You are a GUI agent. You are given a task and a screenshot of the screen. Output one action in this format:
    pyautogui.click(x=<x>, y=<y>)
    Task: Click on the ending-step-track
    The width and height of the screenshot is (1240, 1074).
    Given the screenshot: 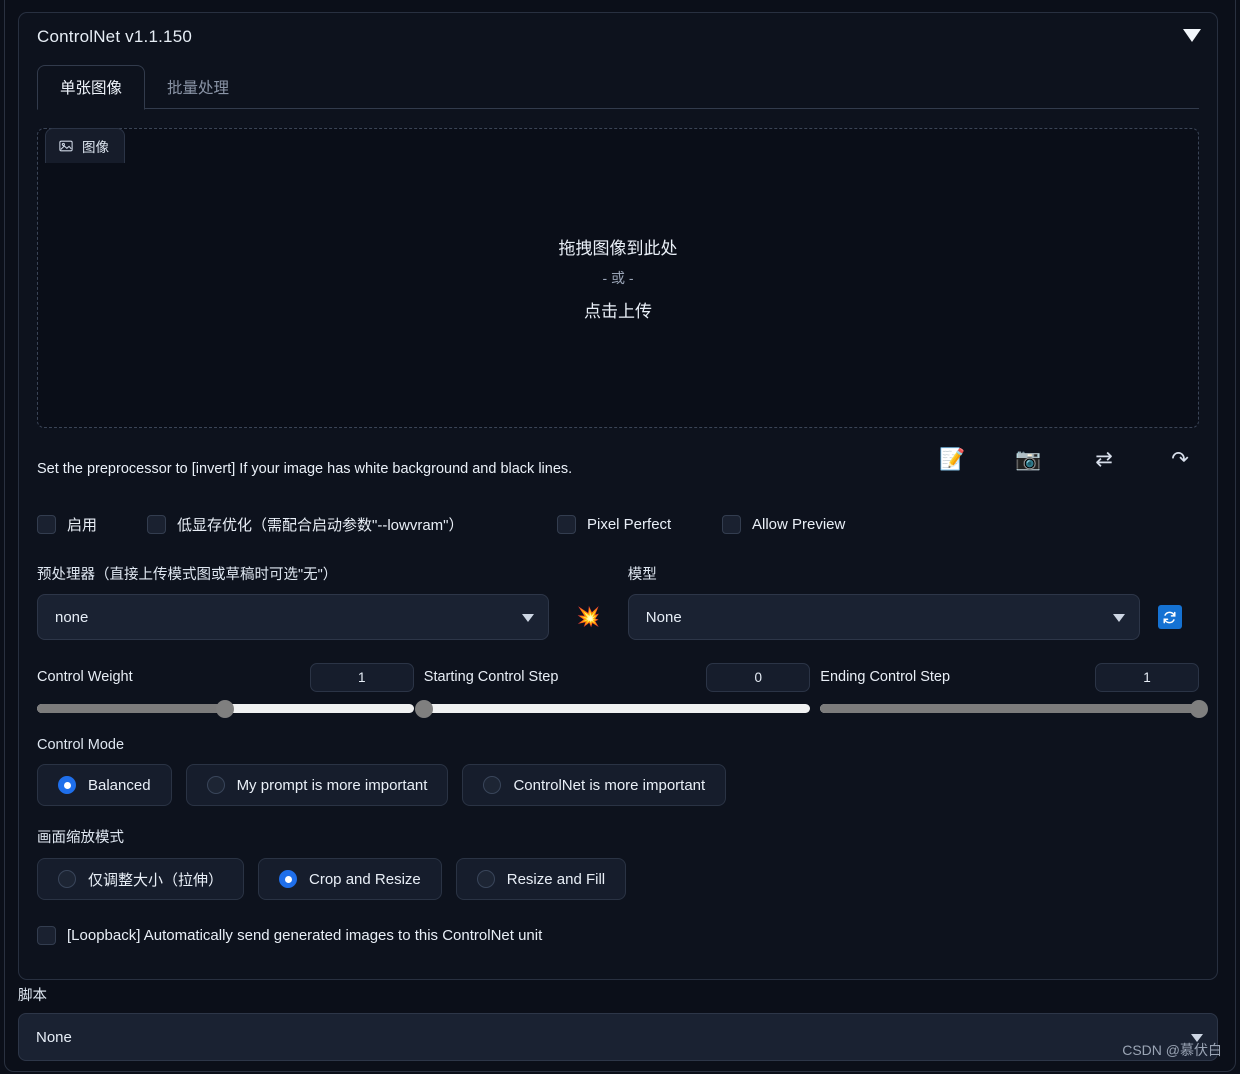 What is the action you would take?
    pyautogui.click(x=1014, y=708)
    